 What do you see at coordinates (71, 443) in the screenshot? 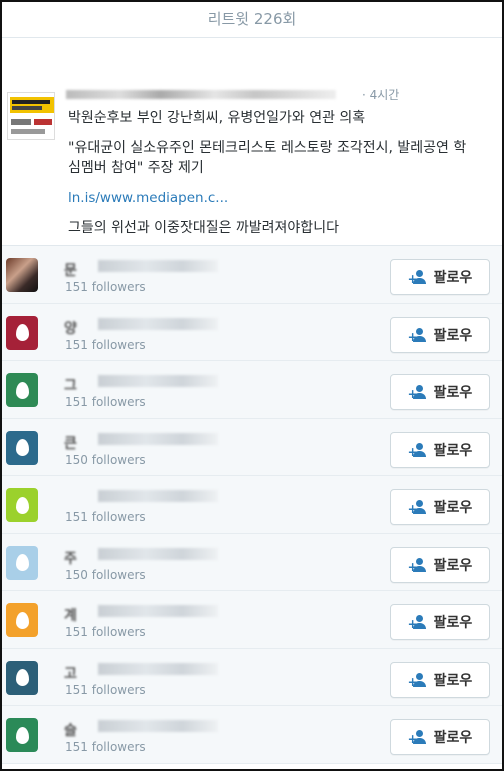
I see `user-name: 큰` at bounding box center [71, 443].